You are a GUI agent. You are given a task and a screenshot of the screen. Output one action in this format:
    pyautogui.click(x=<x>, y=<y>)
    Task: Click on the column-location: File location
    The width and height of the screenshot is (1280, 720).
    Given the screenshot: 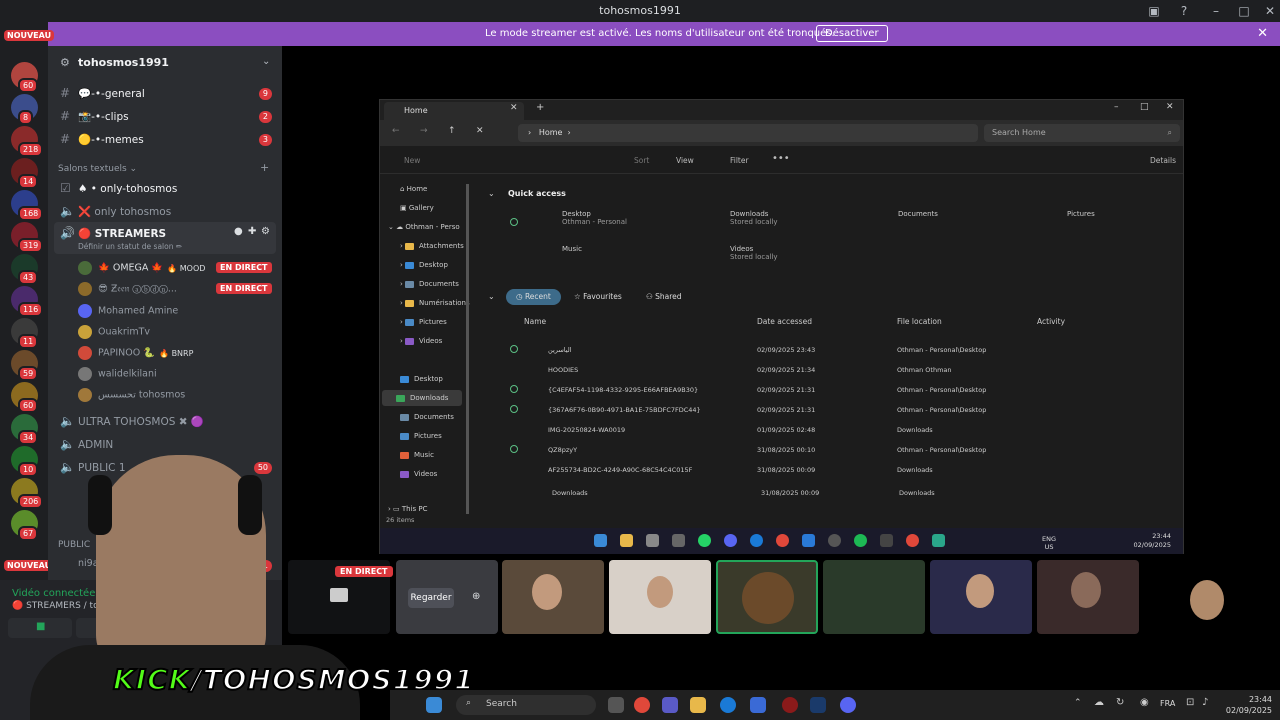 What is the action you would take?
    pyautogui.click(x=919, y=321)
    